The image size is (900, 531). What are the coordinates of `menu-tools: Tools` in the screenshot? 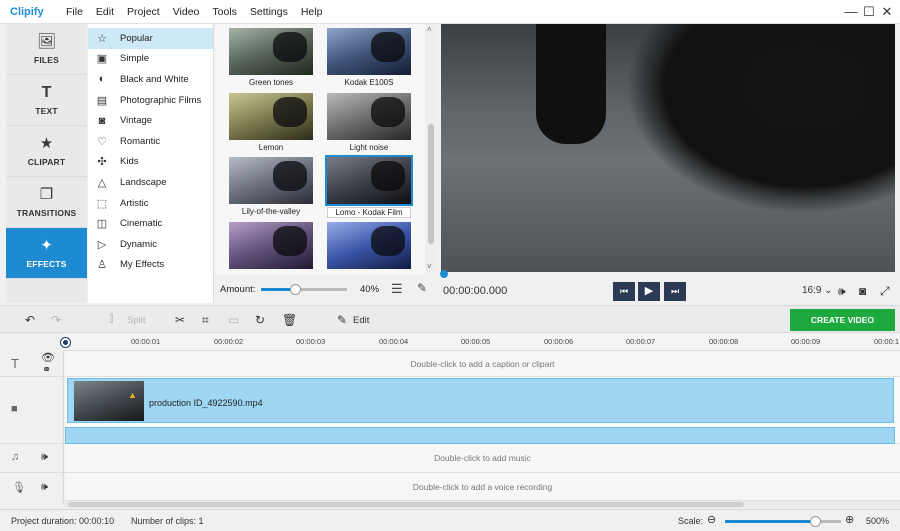 It's located at (224, 12).